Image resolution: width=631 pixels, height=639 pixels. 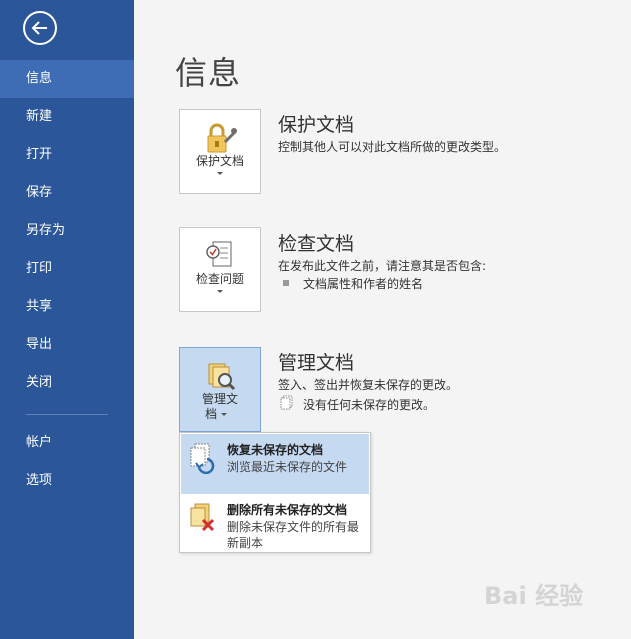 I want to click on inspect-document-icon, so click(x=219, y=254).